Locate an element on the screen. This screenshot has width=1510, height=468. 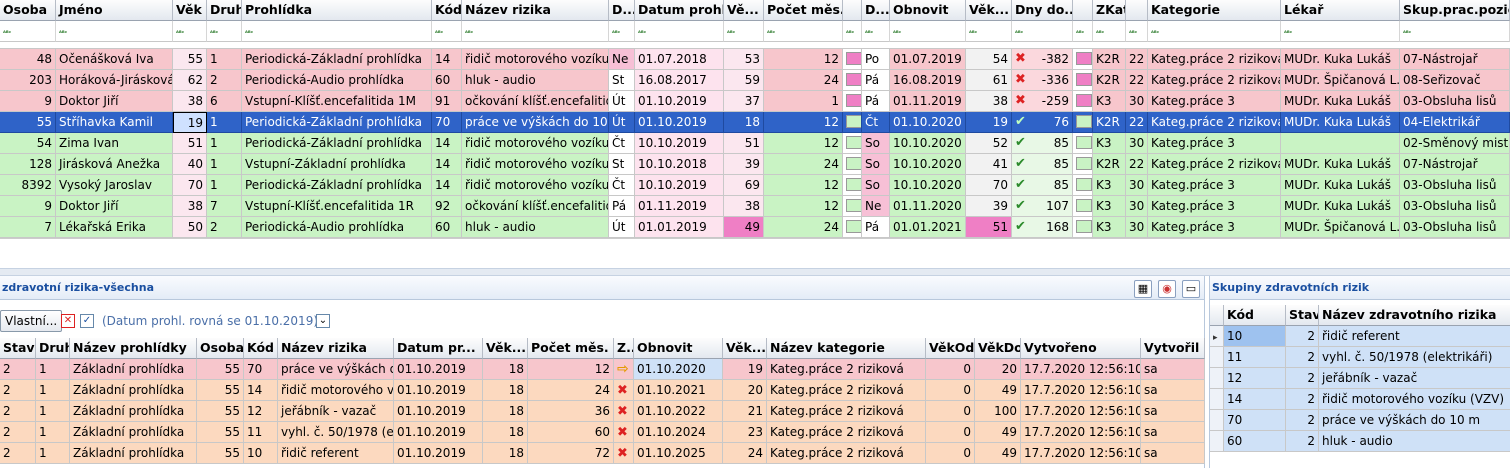
cell-datum: 10.10.2019 is located at coordinates (679, 185).